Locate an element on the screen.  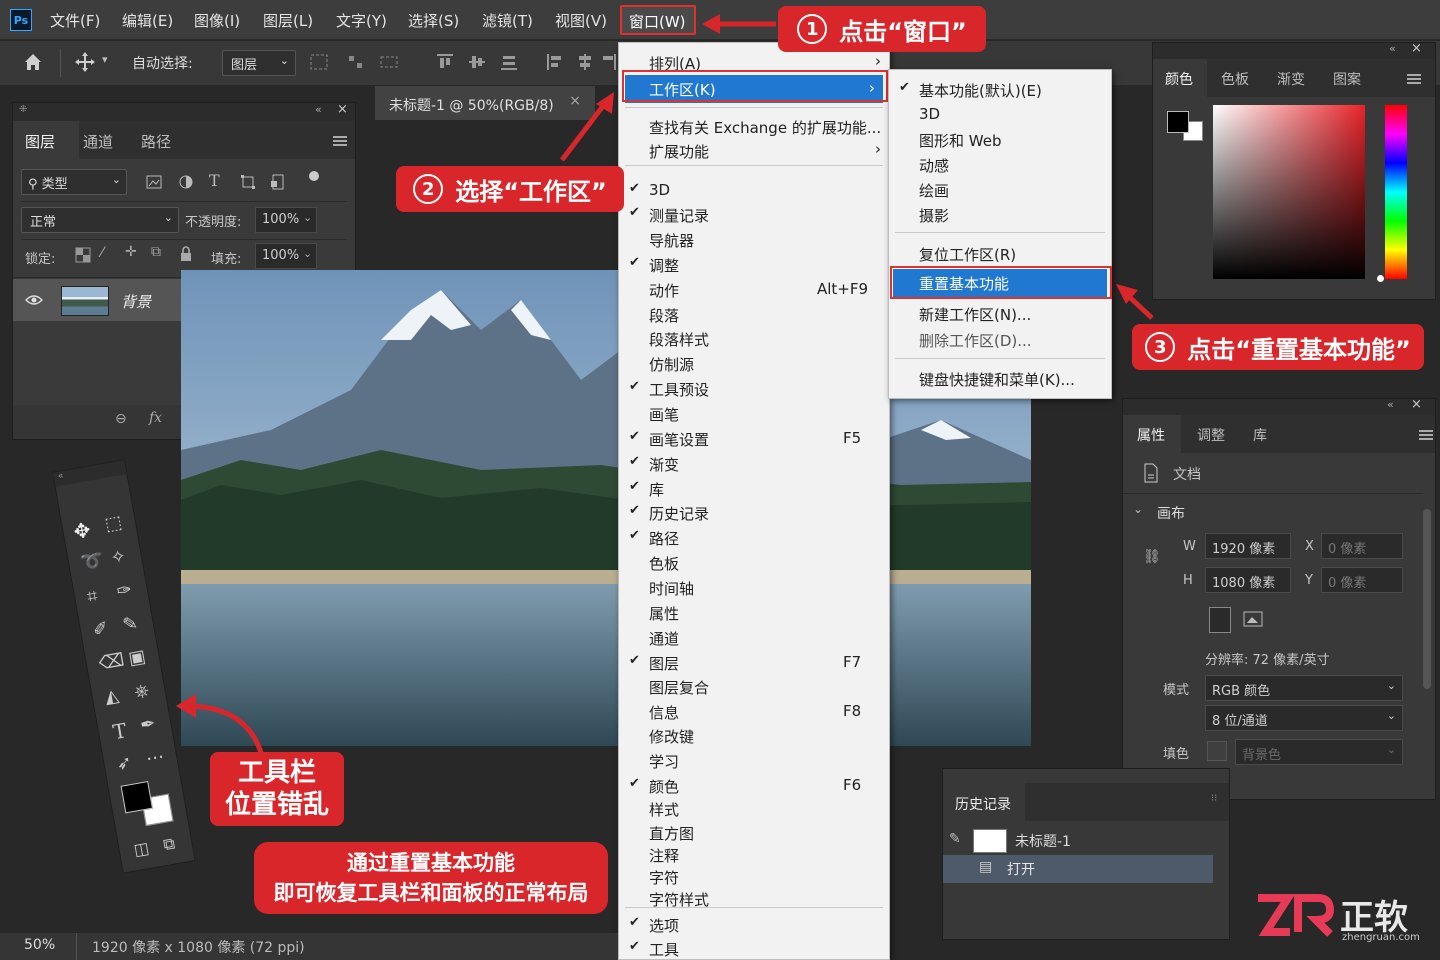
arrow-toolbar-head is located at coordinates (186, 706).